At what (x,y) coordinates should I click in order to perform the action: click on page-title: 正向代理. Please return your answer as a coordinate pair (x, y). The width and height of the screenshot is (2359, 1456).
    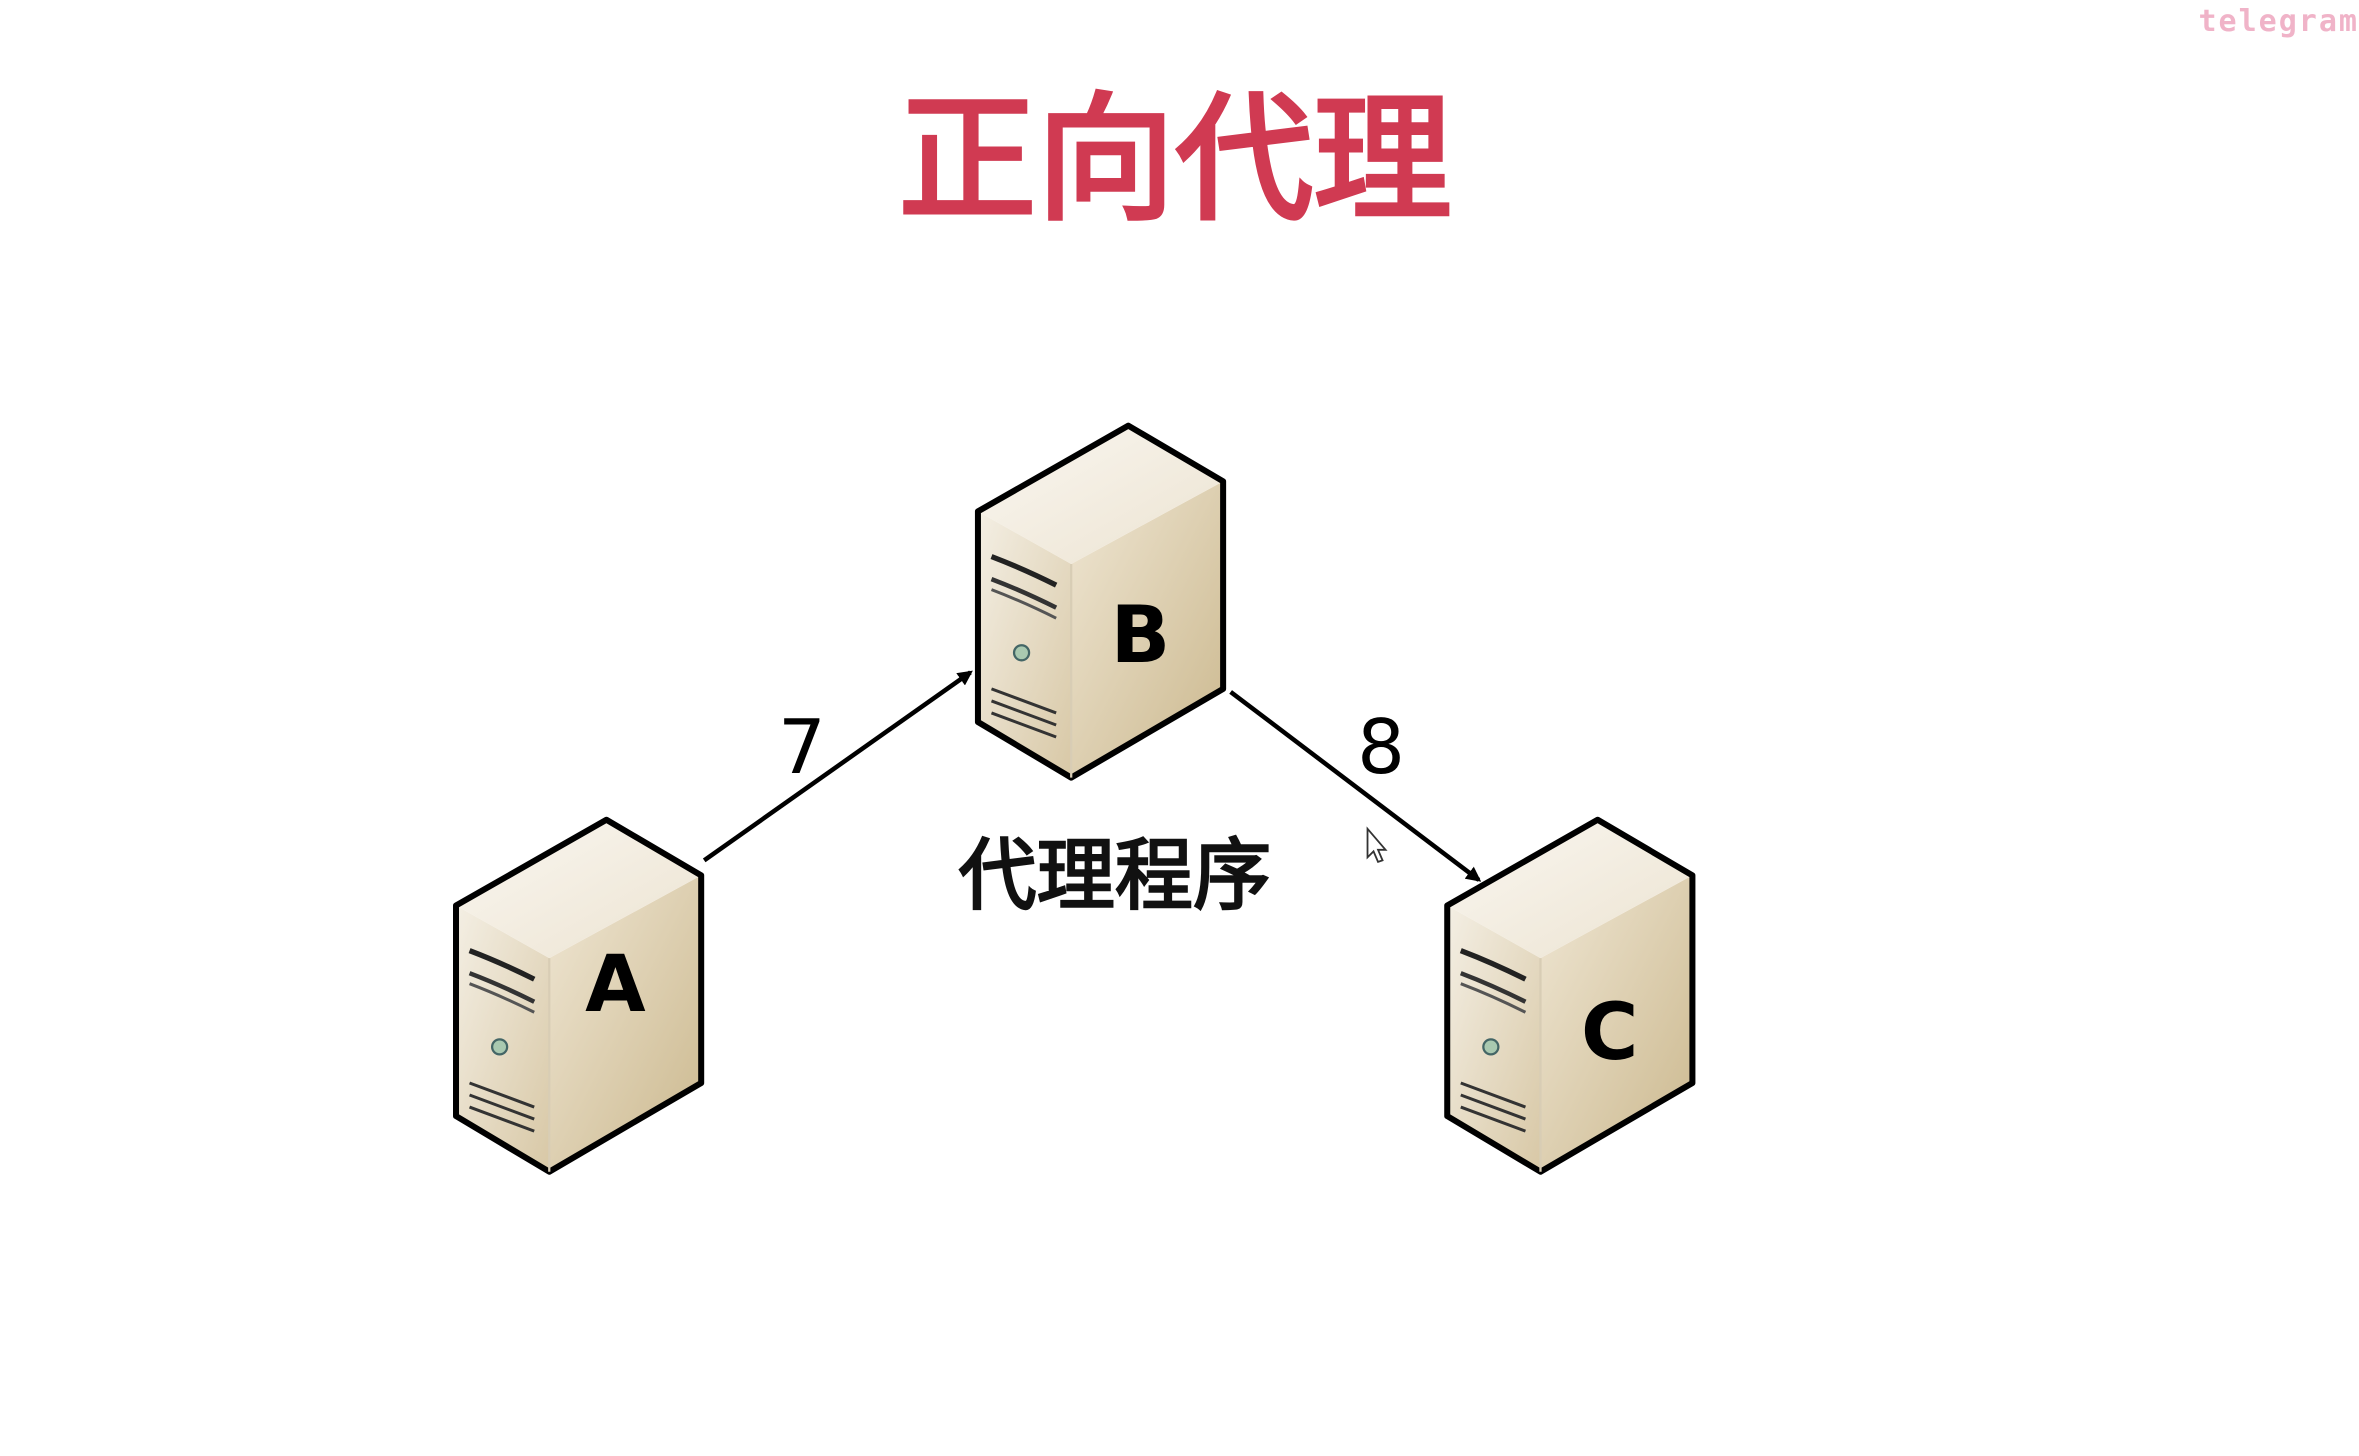
    Looking at the image, I should click on (1175, 160).